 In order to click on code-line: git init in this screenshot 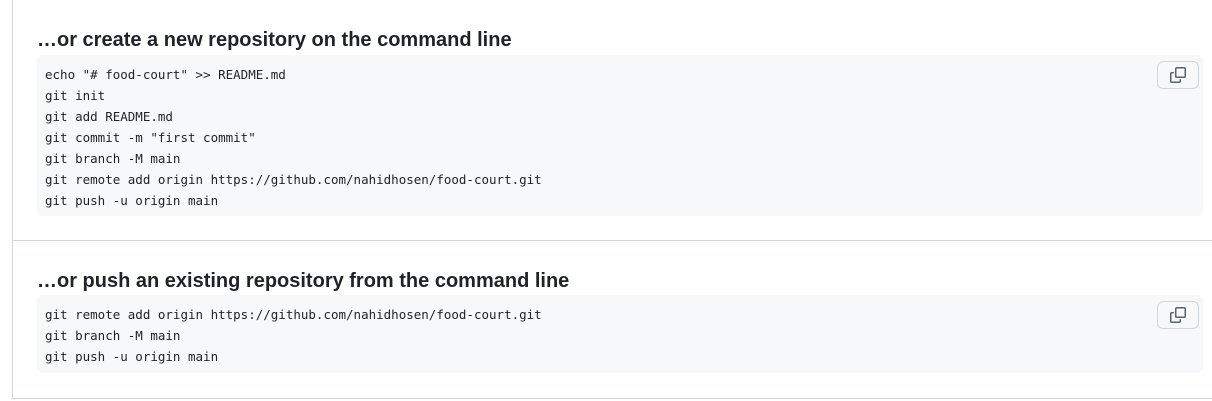, I will do `click(75, 95)`.